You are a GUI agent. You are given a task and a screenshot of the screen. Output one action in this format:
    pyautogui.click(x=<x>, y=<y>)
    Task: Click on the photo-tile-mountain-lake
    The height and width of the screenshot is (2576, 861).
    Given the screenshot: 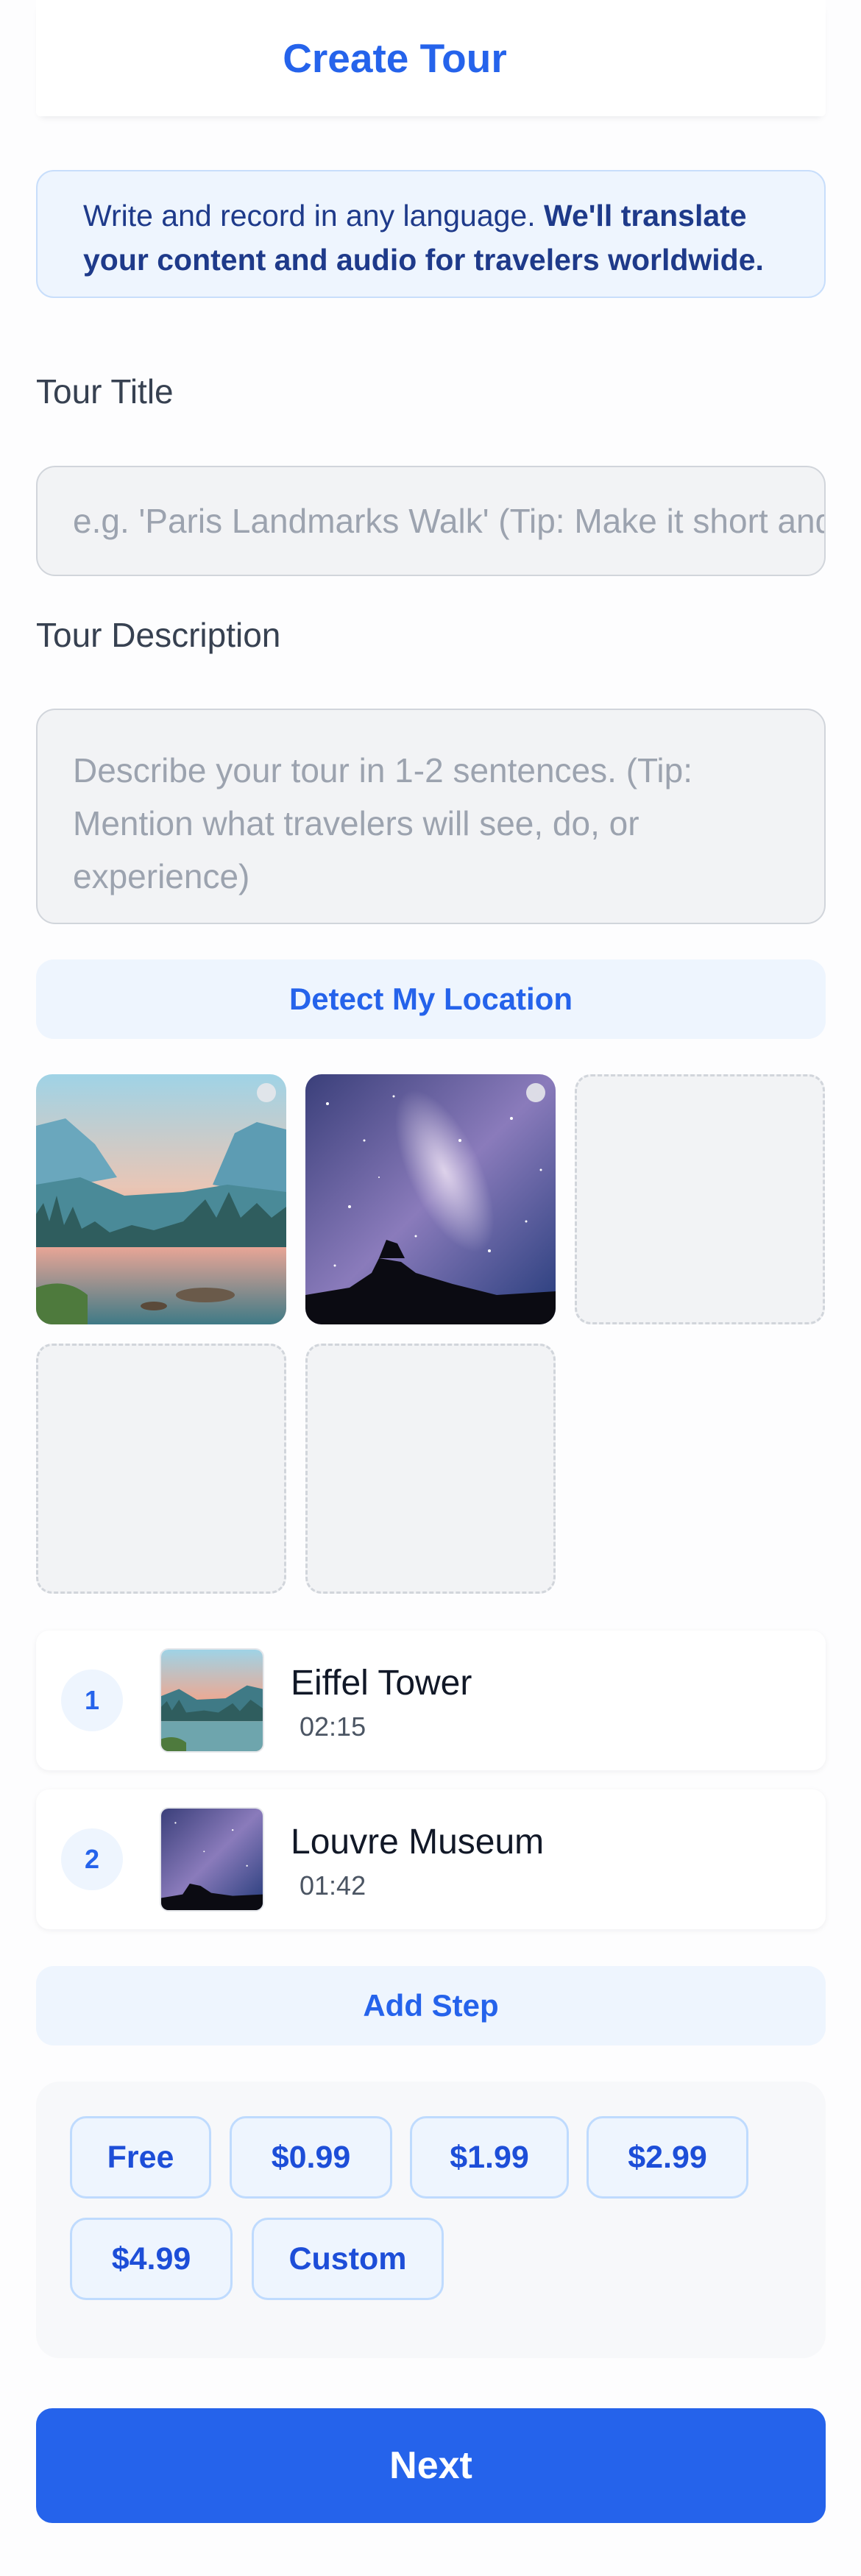 What is the action you would take?
    pyautogui.click(x=161, y=1199)
    